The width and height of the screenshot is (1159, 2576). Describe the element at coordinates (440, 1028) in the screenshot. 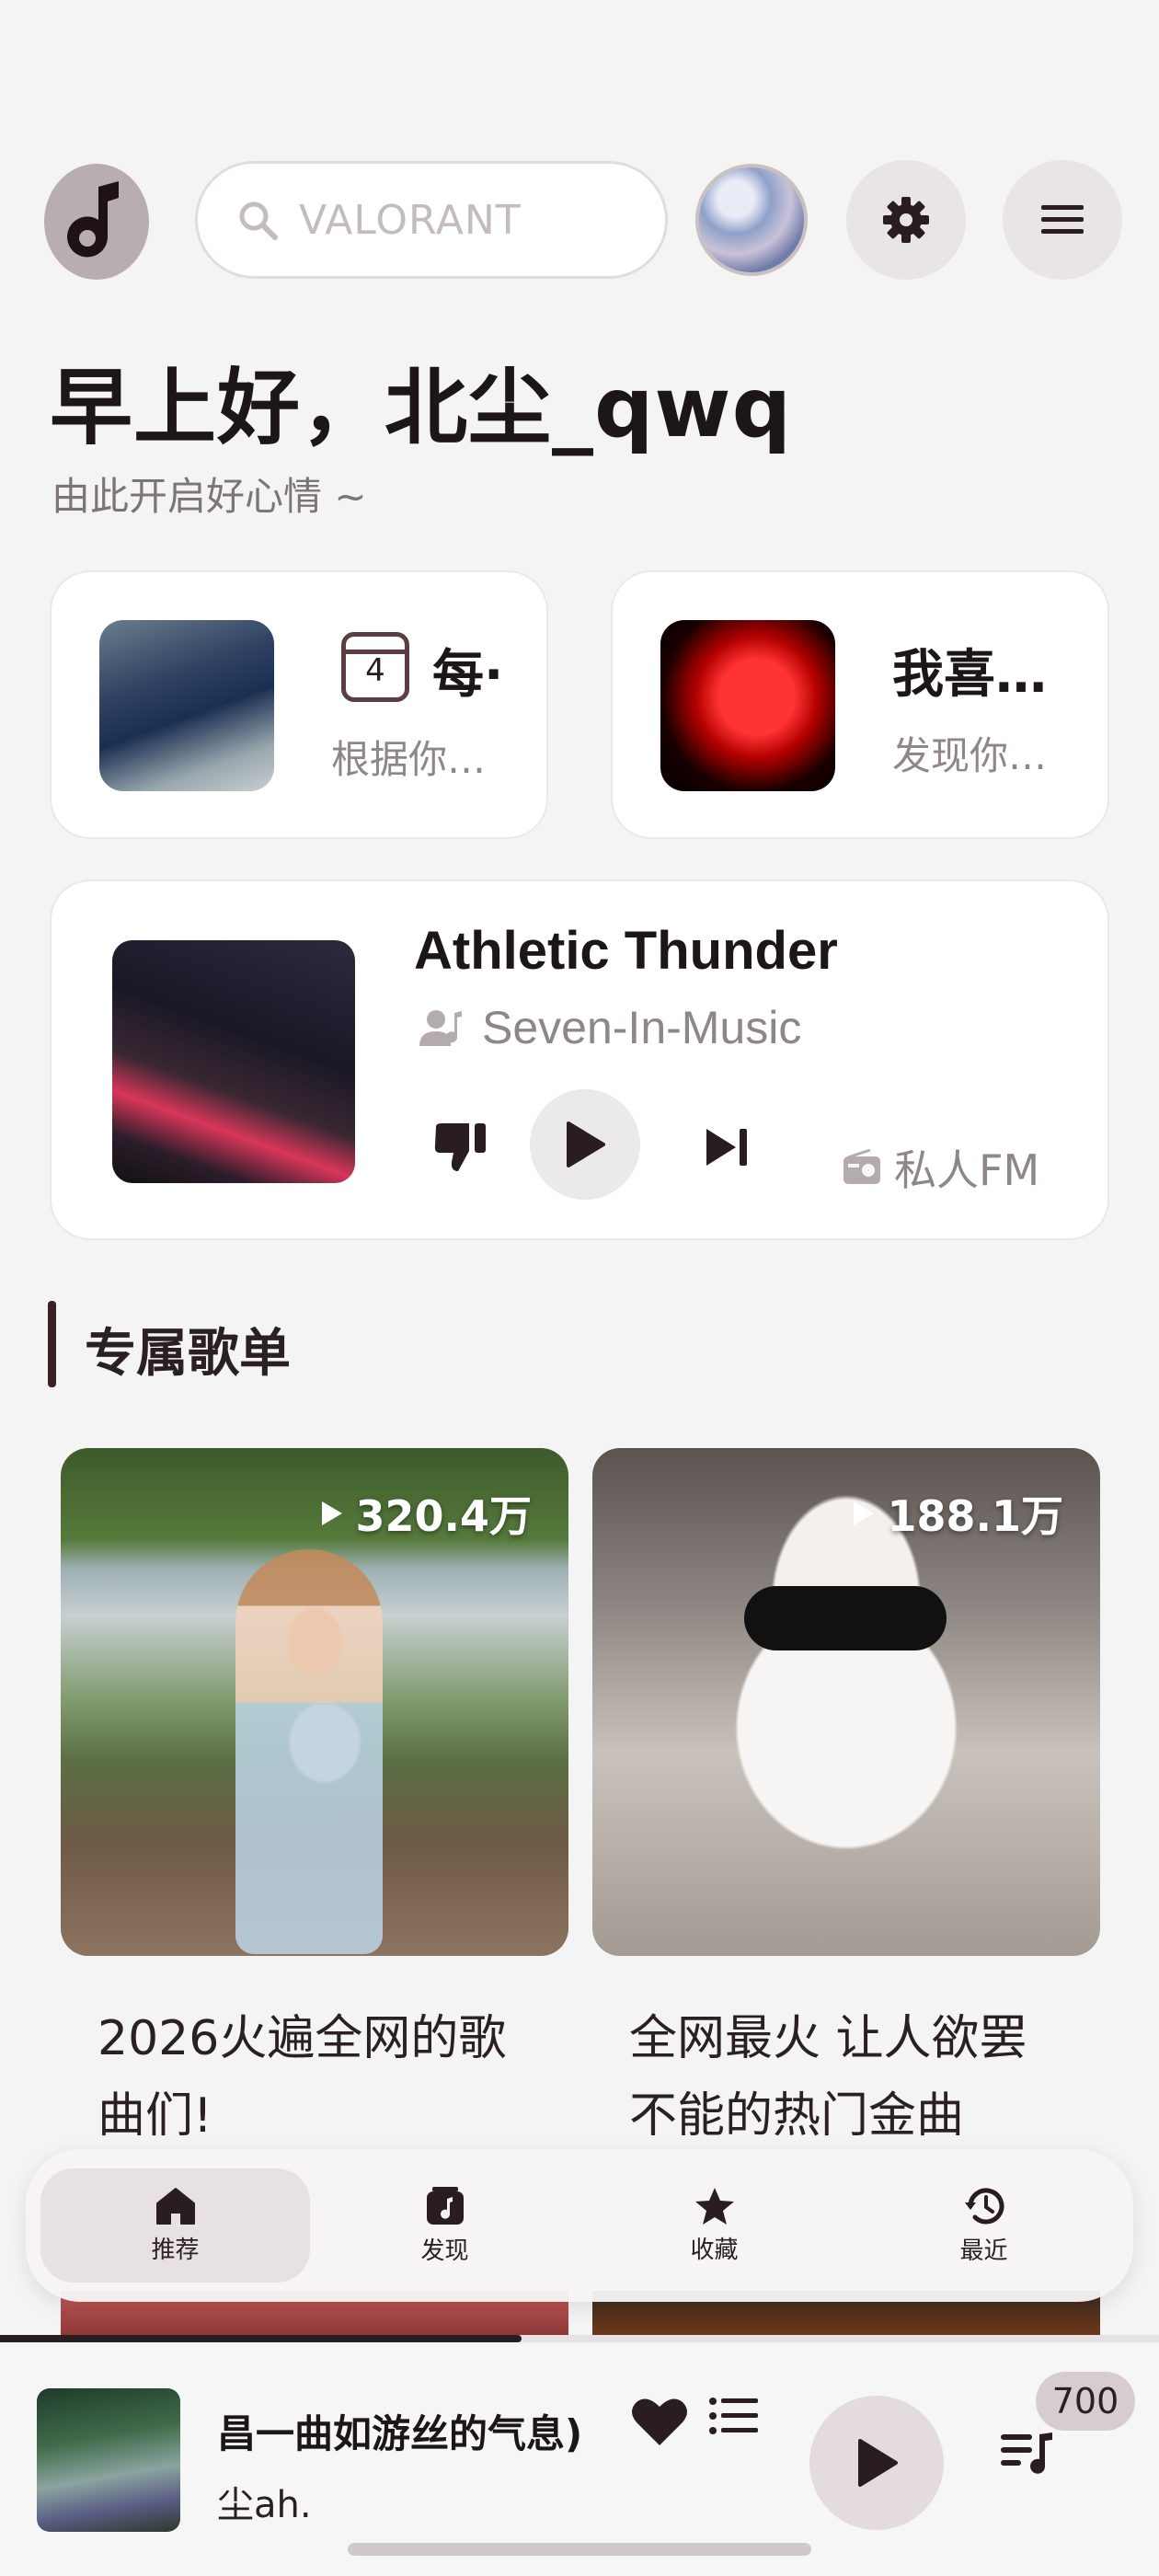

I see `artist-icon` at that location.